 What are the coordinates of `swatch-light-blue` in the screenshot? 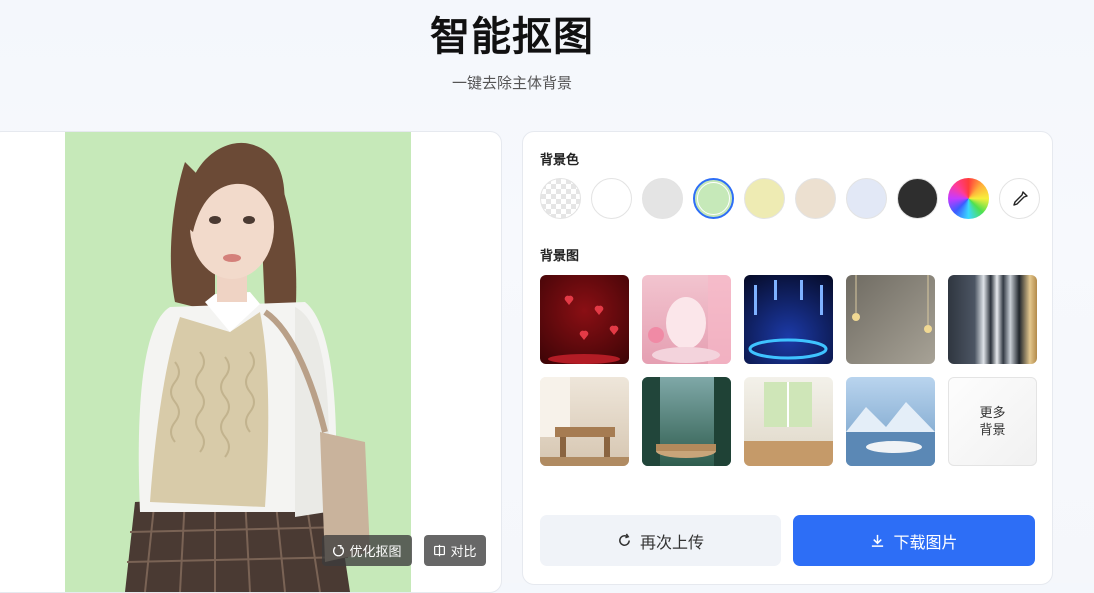 It's located at (866, 198).